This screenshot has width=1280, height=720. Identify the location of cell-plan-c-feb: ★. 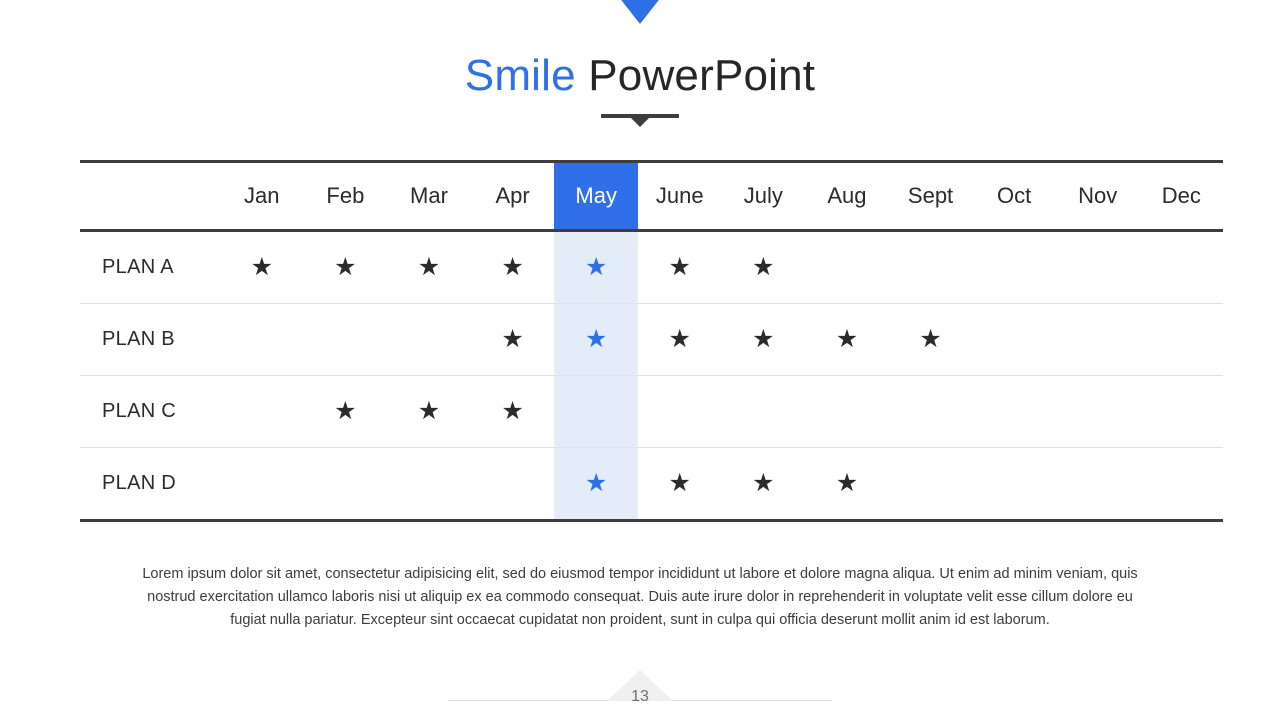
(345, 411).